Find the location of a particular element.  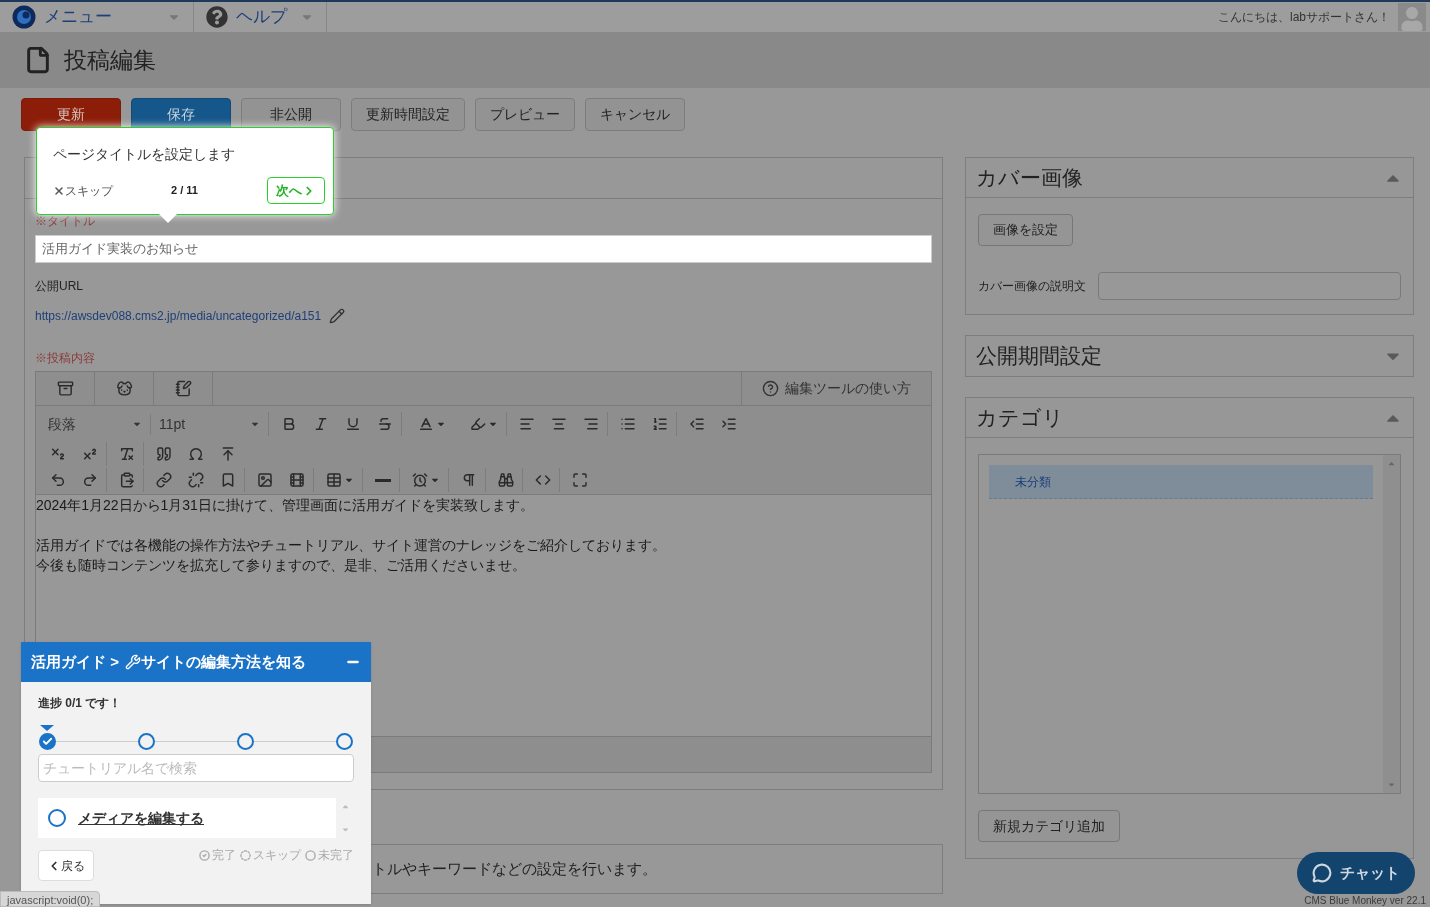

back-button: 戻る is located at coordinates (66, 865).